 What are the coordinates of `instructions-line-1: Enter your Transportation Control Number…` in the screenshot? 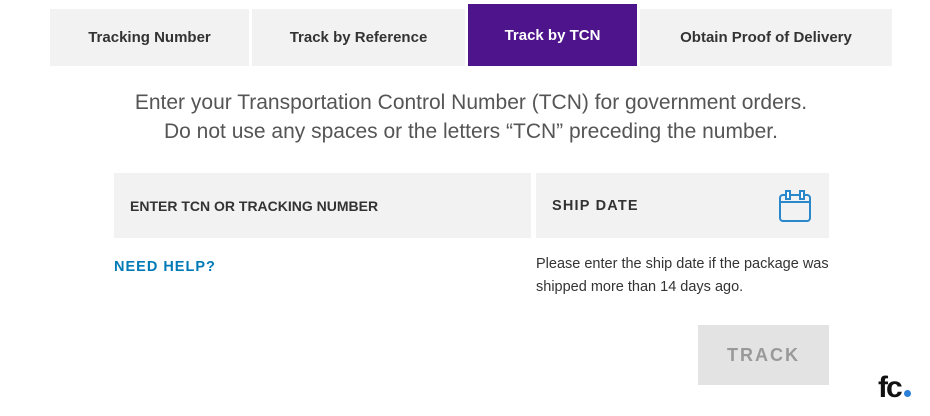 It's located at (471, 102).